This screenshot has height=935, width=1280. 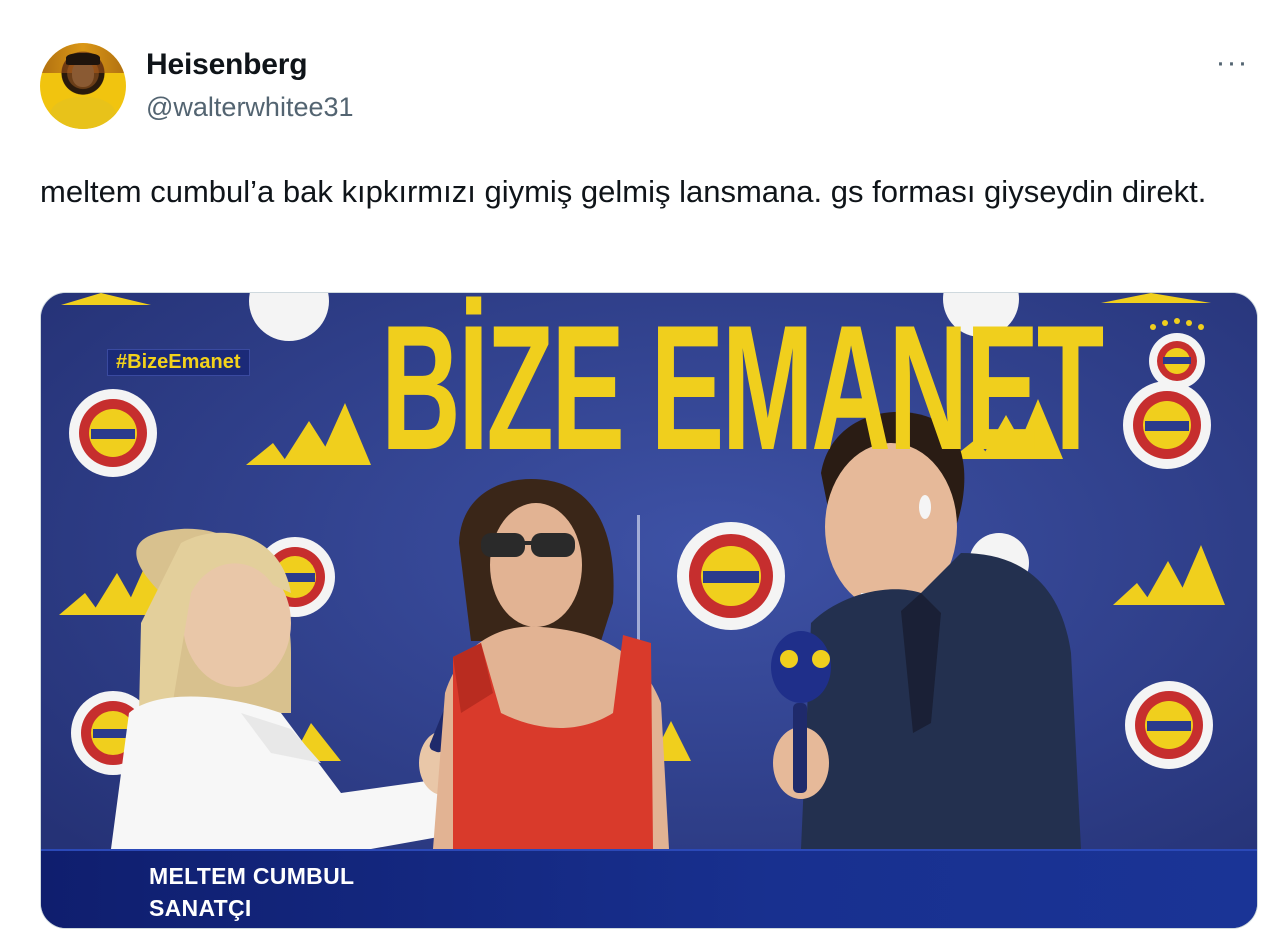 What do you see at coordinates (83, 86) in the screenshot?
I see `author-avatar` at bounding box center [83, 86].